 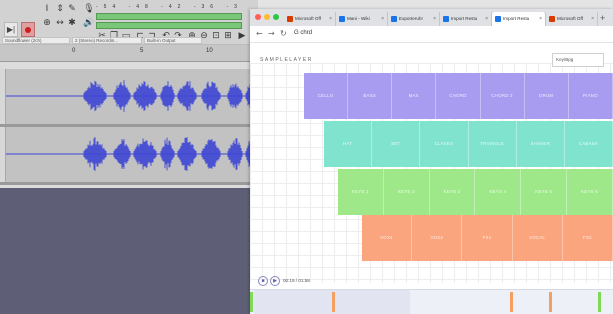 What do you see at coordinates (538, 238) in the screenshot?
I see `sample-pad: VOCAL` at bounding box center [538, 238].